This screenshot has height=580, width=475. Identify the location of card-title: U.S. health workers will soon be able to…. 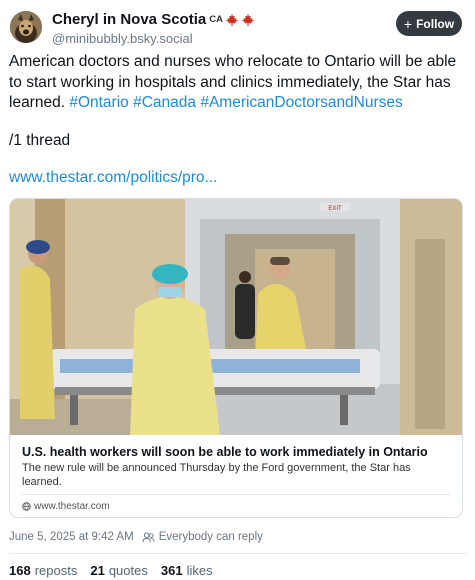
(237, 452).